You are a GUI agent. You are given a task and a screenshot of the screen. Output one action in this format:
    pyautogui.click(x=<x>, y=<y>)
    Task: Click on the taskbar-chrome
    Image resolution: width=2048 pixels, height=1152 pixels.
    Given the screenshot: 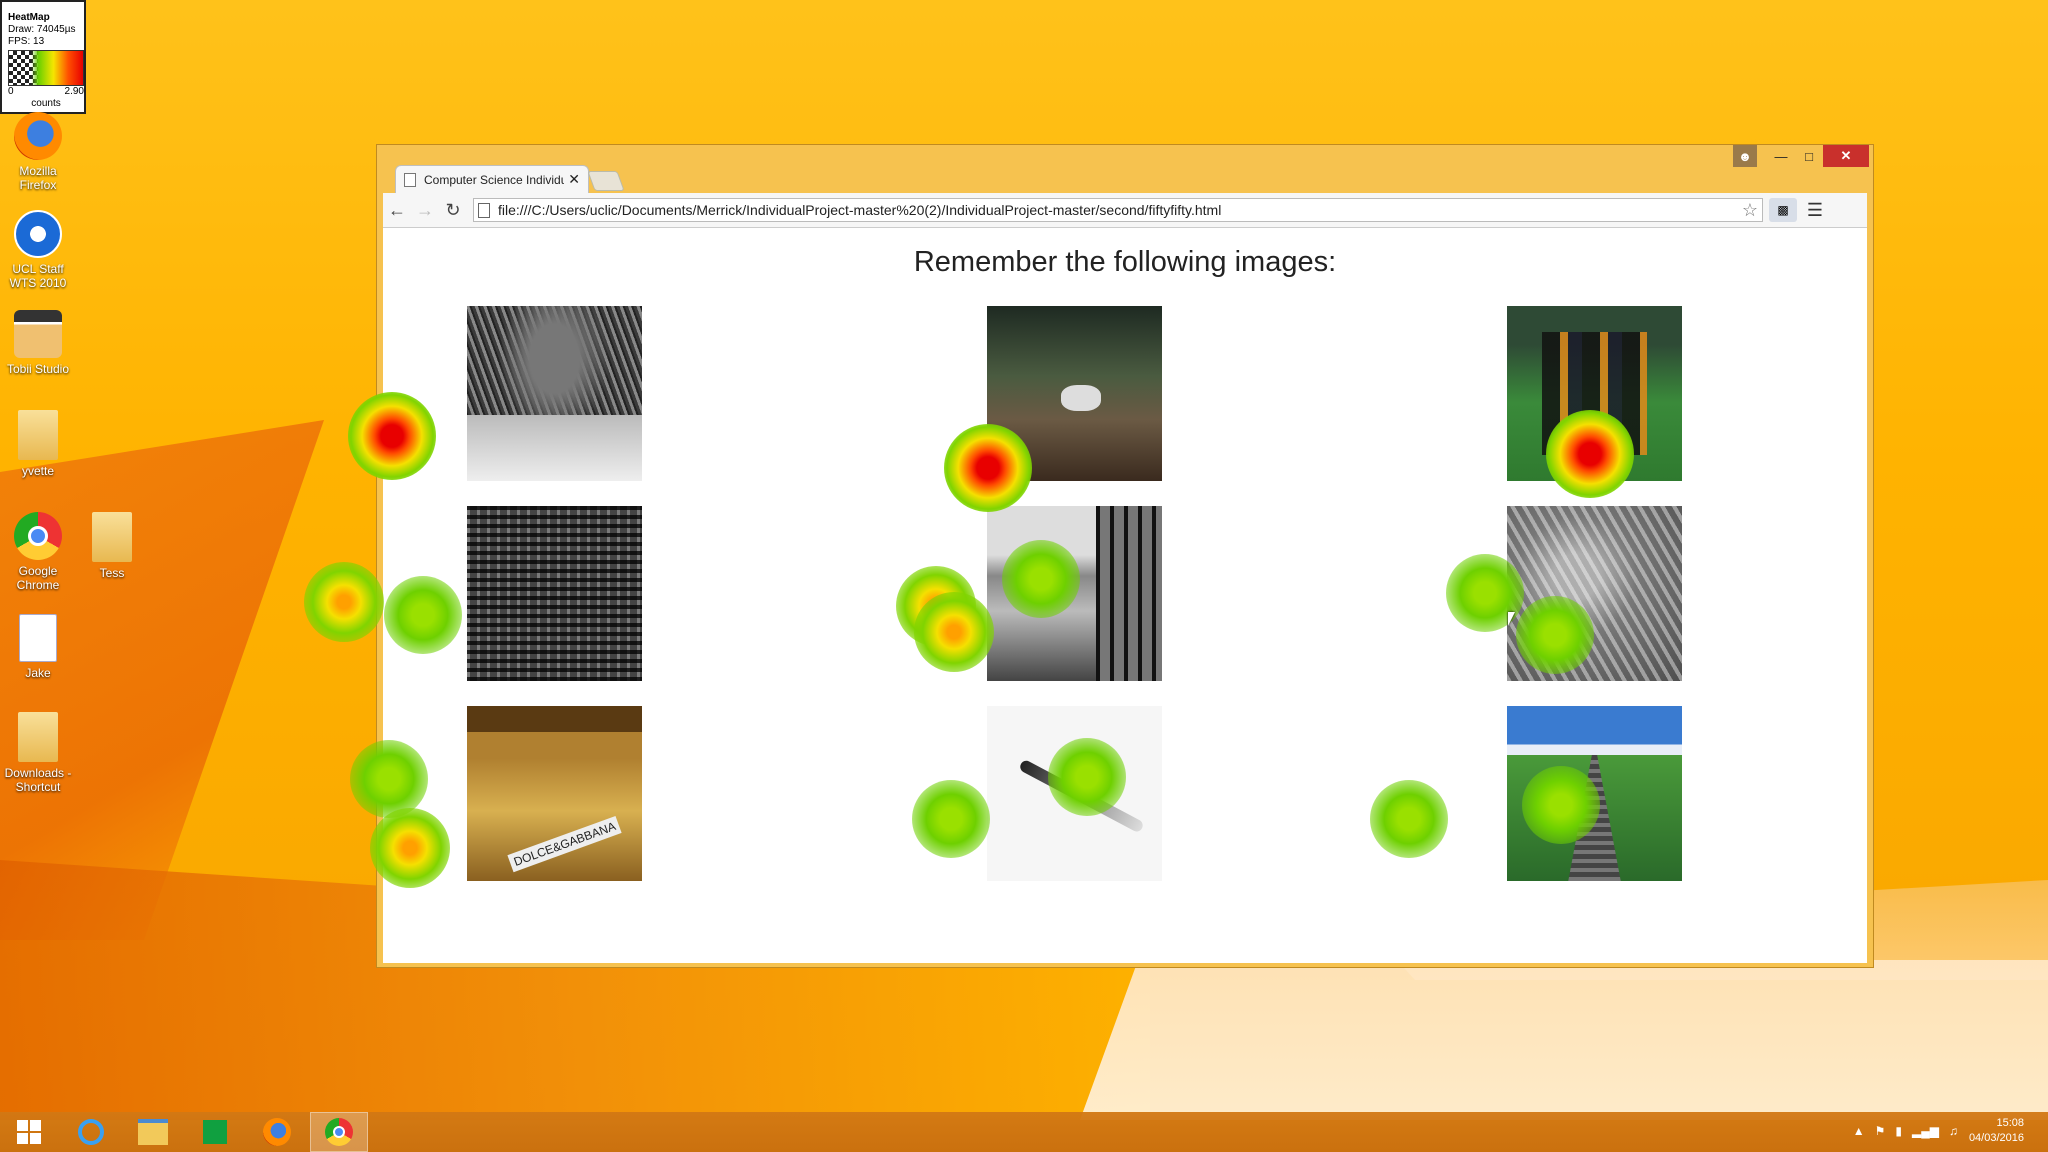 What is the action you would take?
    pyautogui.click(x=339, y=1132)
    